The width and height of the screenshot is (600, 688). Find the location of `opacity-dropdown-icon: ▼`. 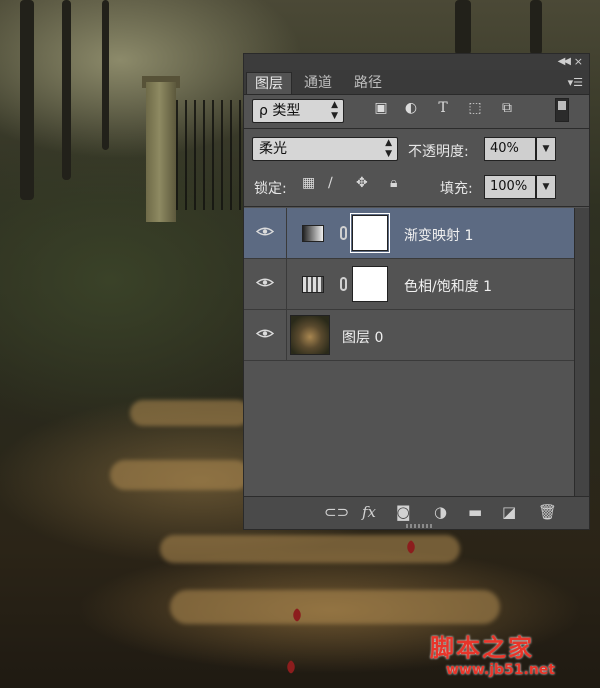

opacity-dropdown-icon: ▼ is located at coordinates (546, 149).